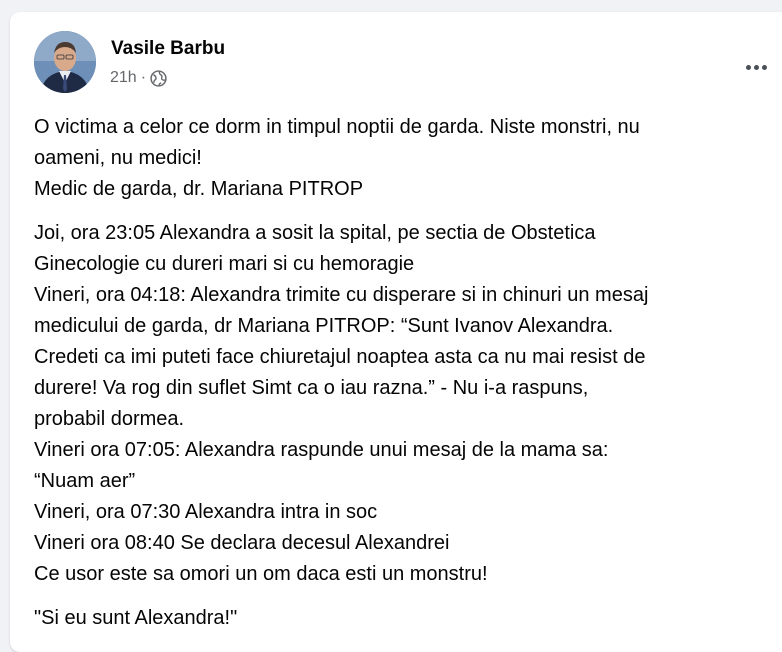  I want to click on globe-icon, so click(158, 78).